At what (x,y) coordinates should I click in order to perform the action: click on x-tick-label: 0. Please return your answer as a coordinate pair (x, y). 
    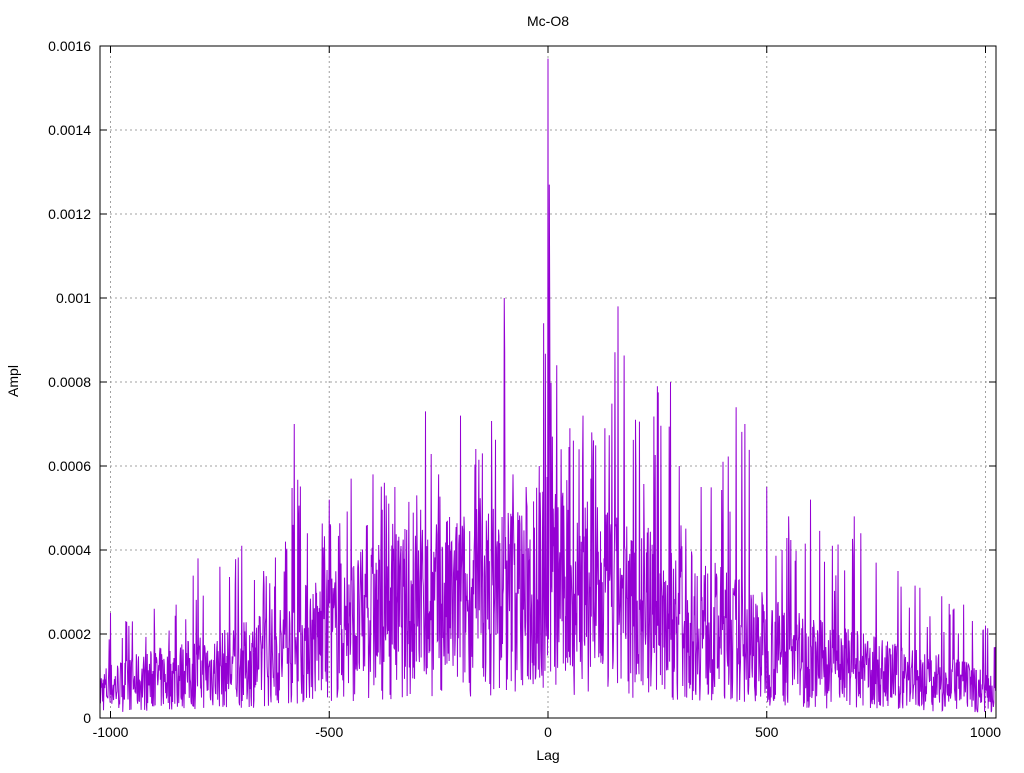
    Looking at the image, I should click on (548, 732).